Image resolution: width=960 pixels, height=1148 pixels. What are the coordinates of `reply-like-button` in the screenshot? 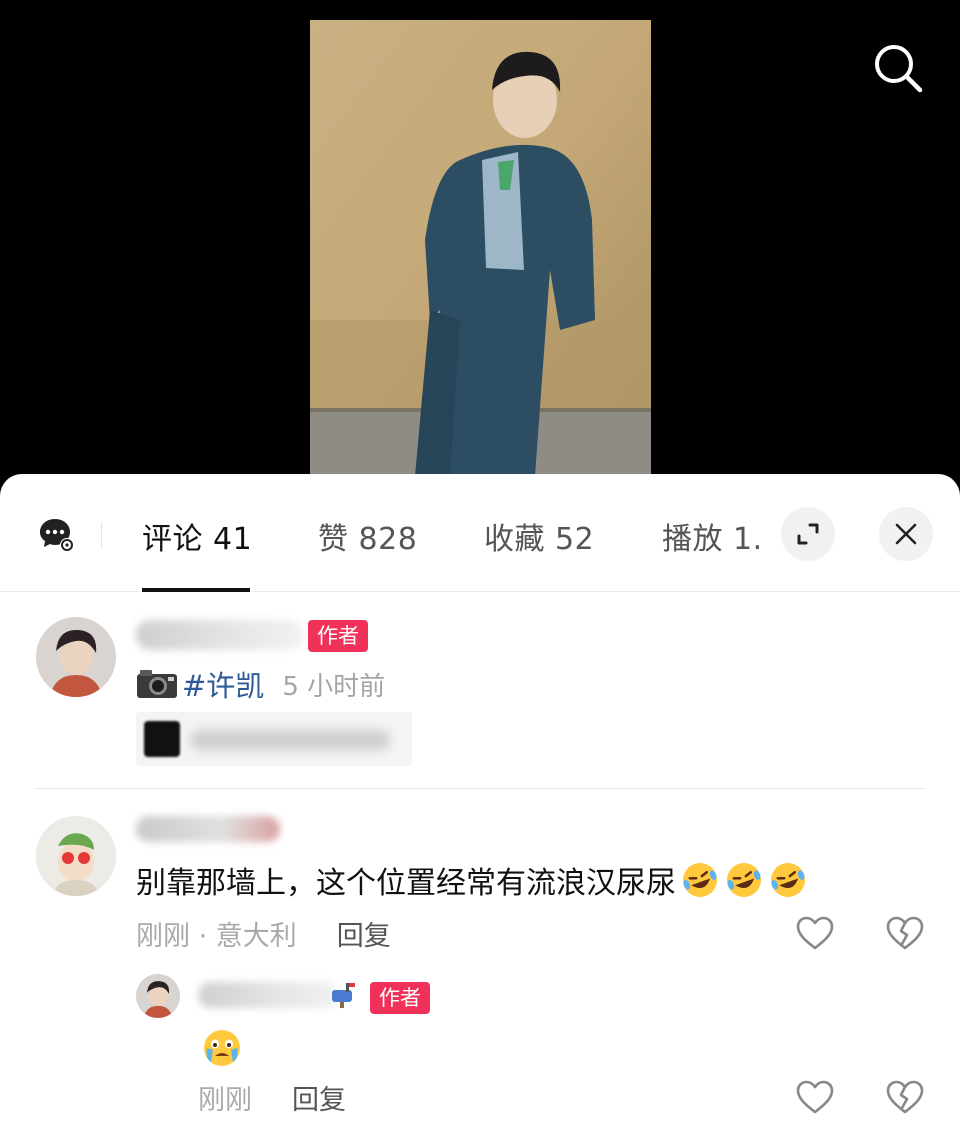 It's located at (815, 1098).